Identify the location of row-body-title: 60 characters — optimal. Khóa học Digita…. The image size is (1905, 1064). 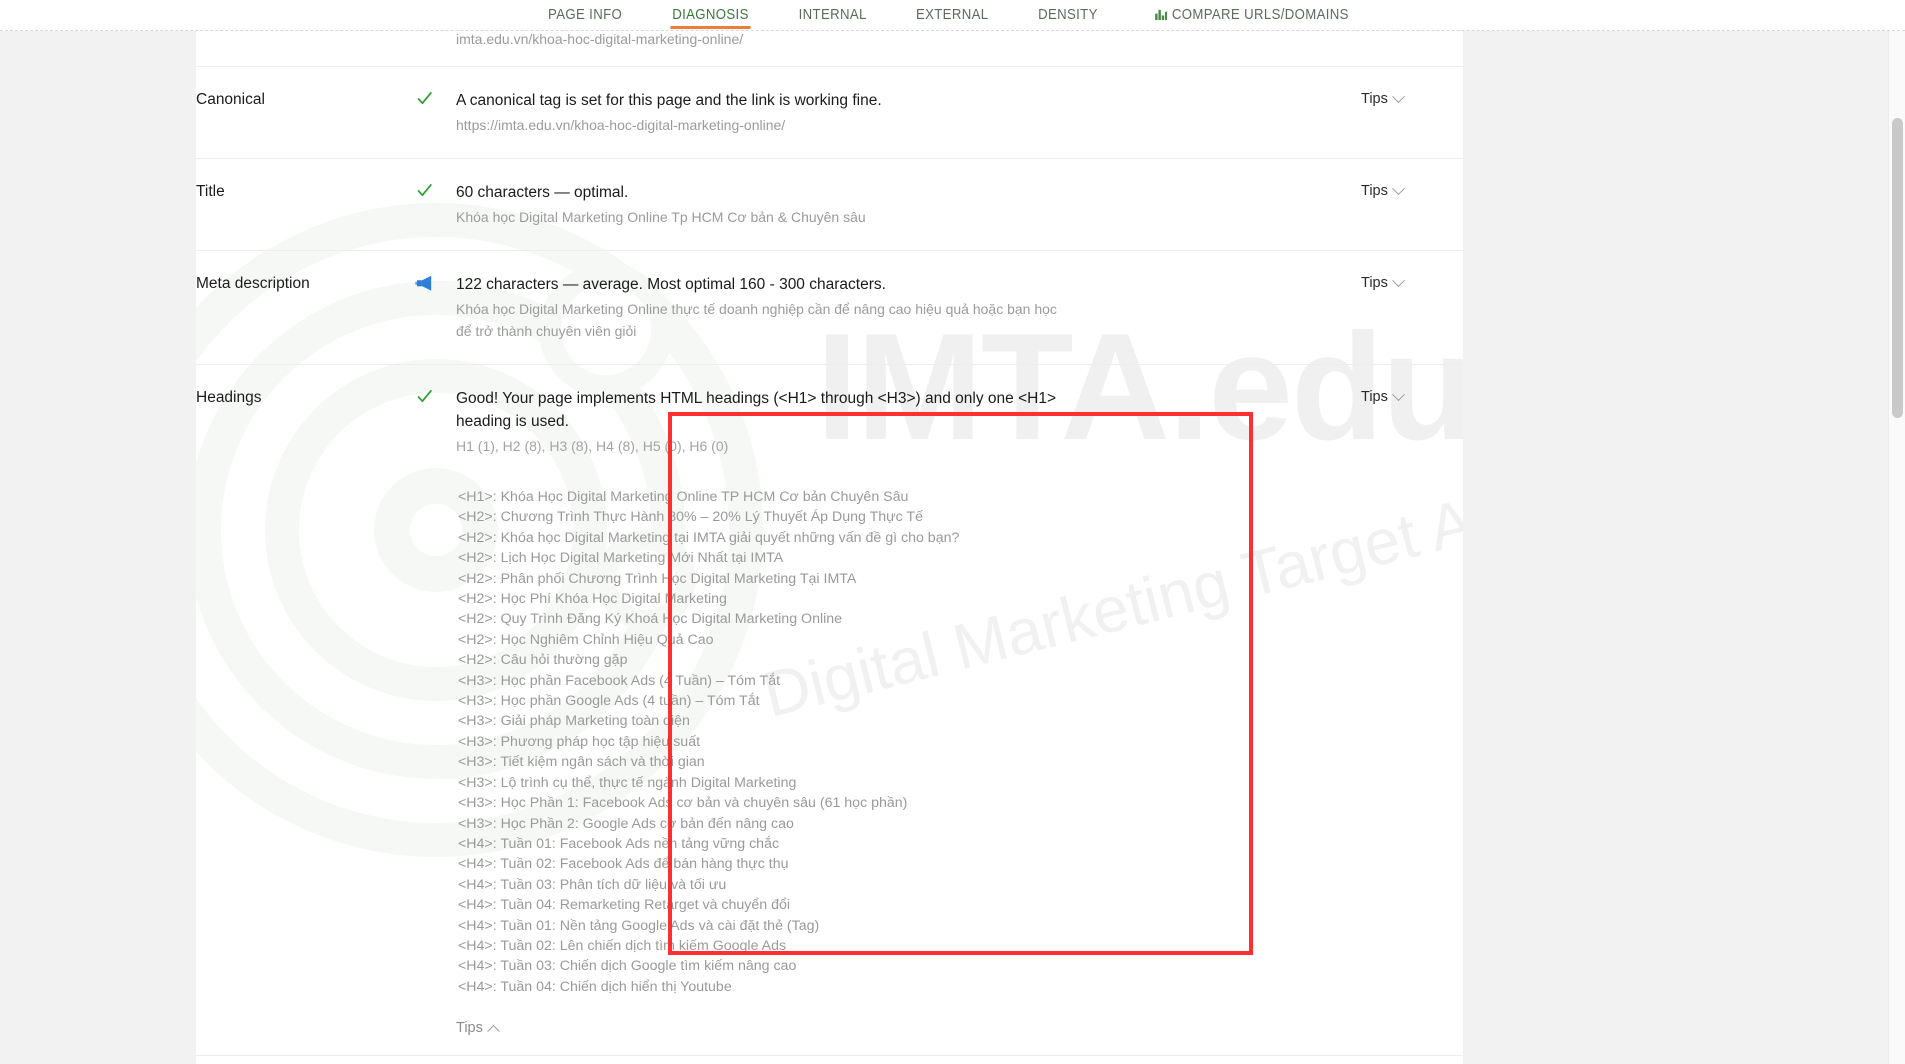
(899, 204).